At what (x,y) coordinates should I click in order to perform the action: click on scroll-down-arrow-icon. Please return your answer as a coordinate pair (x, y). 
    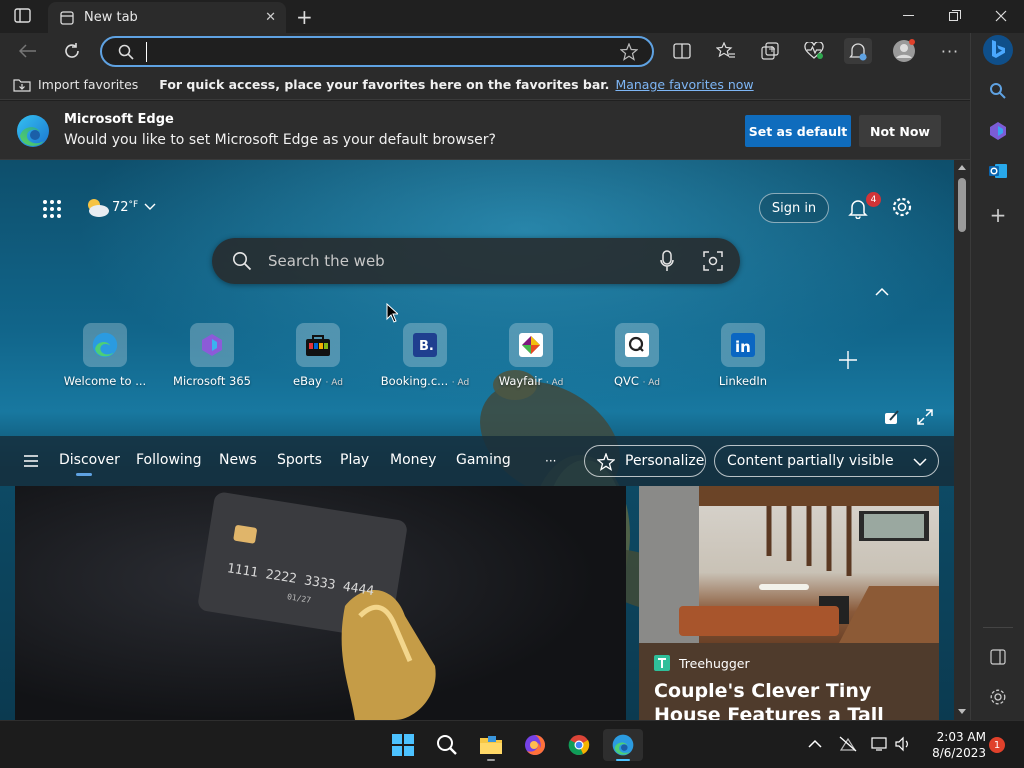
    Looking at the image, I should click on (962, 711).